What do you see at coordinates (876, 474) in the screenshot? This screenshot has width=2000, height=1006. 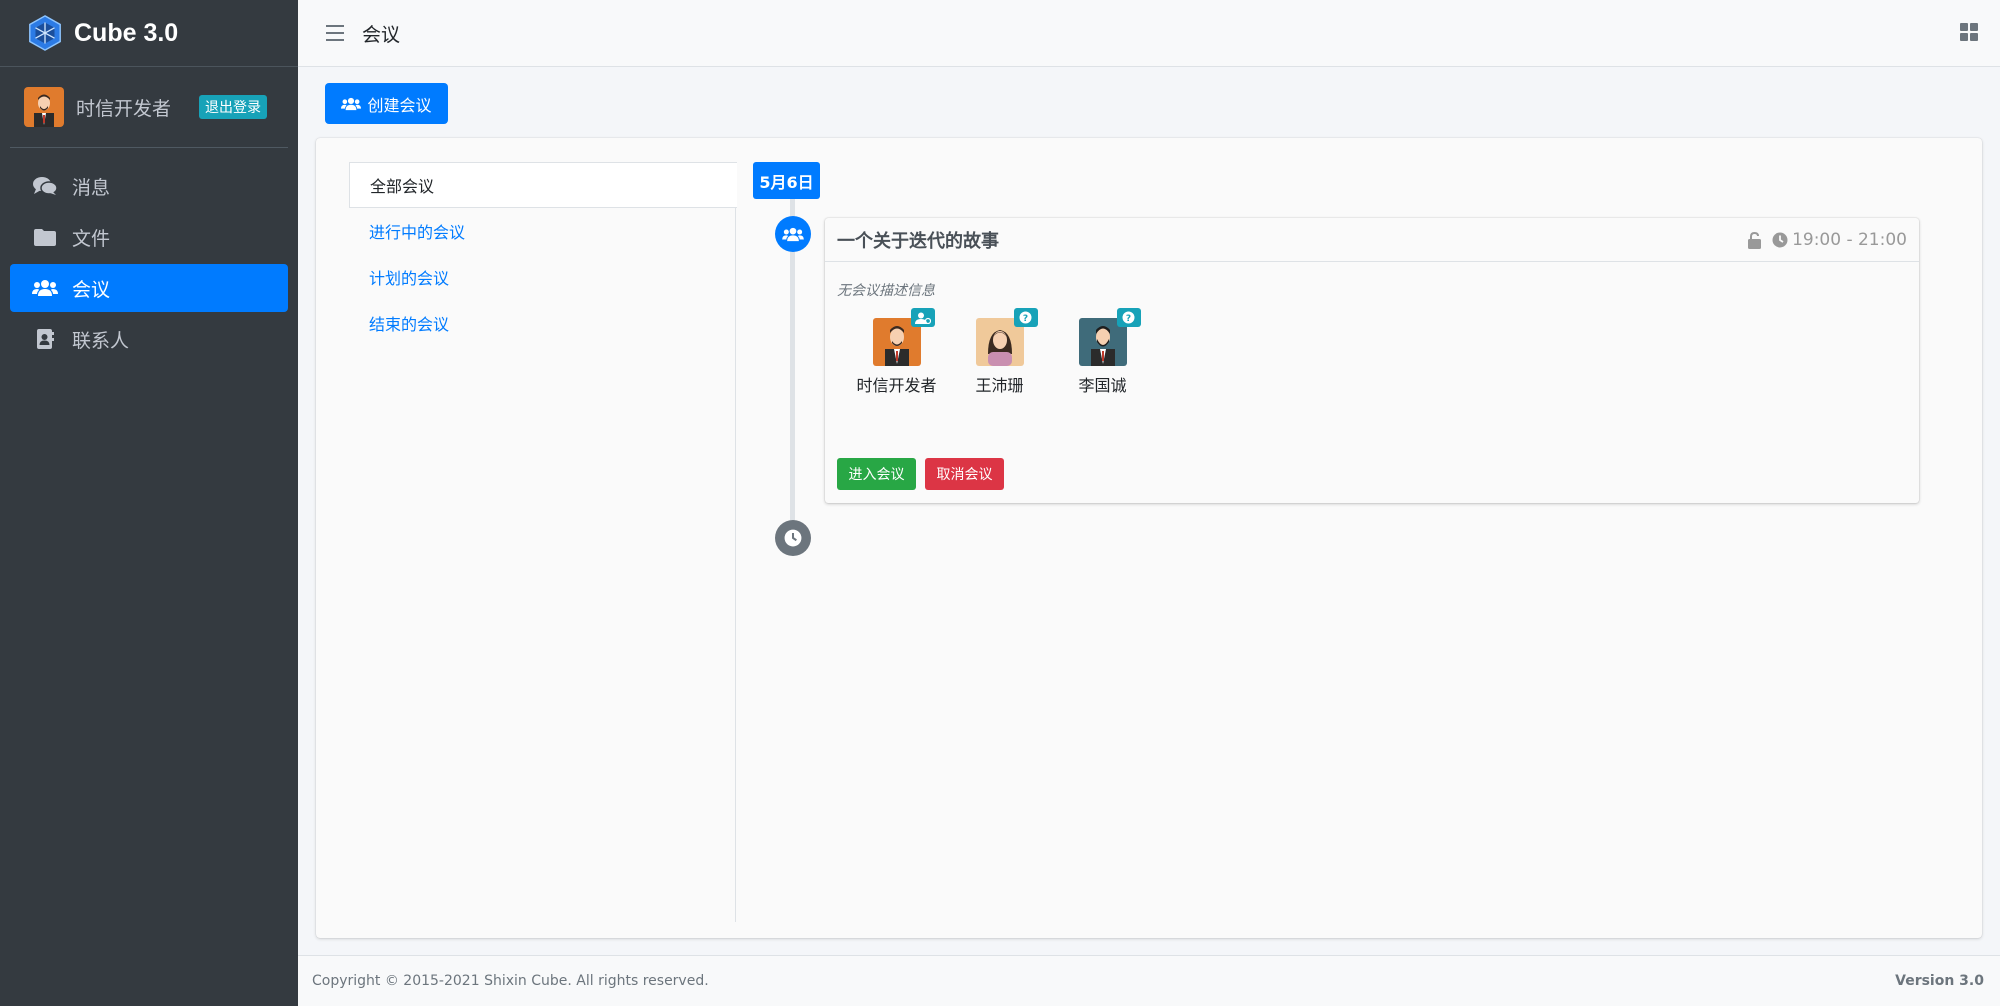 I see `join-meeting-button: 进入会议` at bounding box center [876, 474].